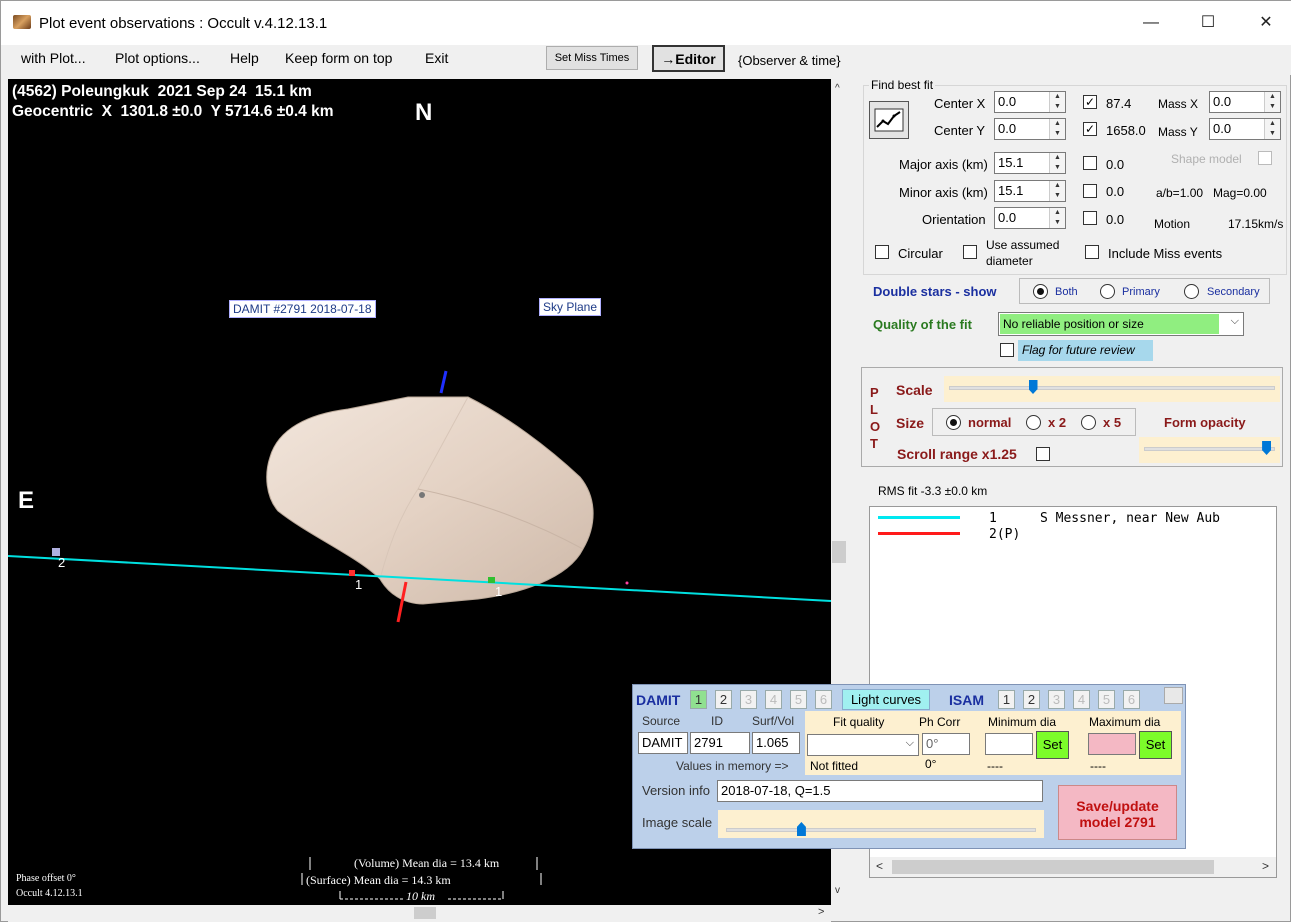  I want to click on max-dia-field, so click(1112, 744).